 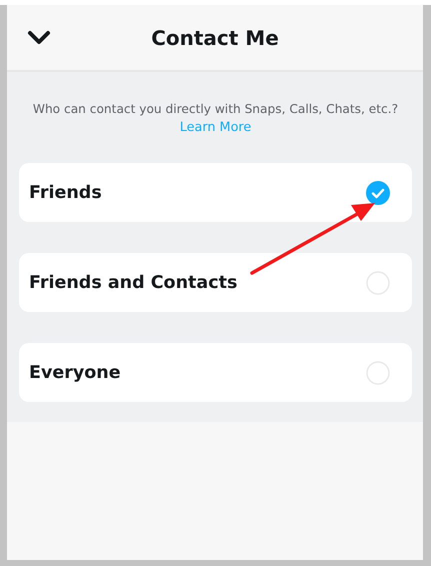 What do you see at coordinates (215, 282) in the screenshot?
I see `option-card: Friends and Contacts` at bounding box center [215, 282].